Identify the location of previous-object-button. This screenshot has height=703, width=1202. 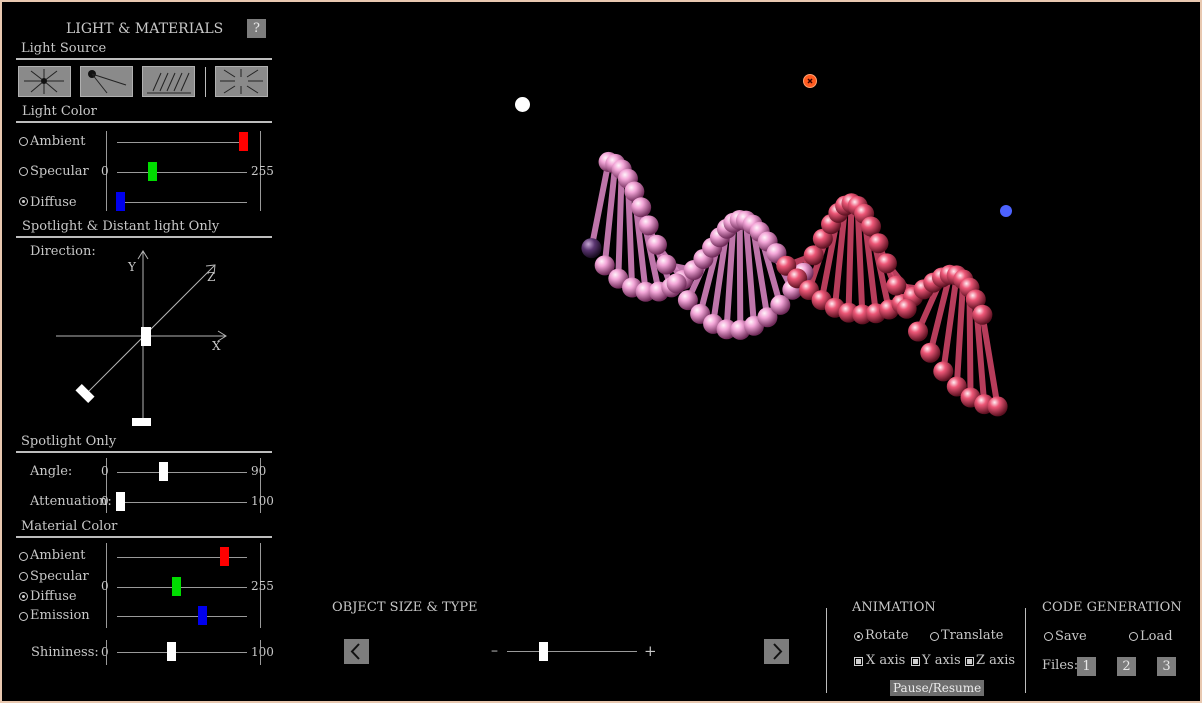
(356, 651).